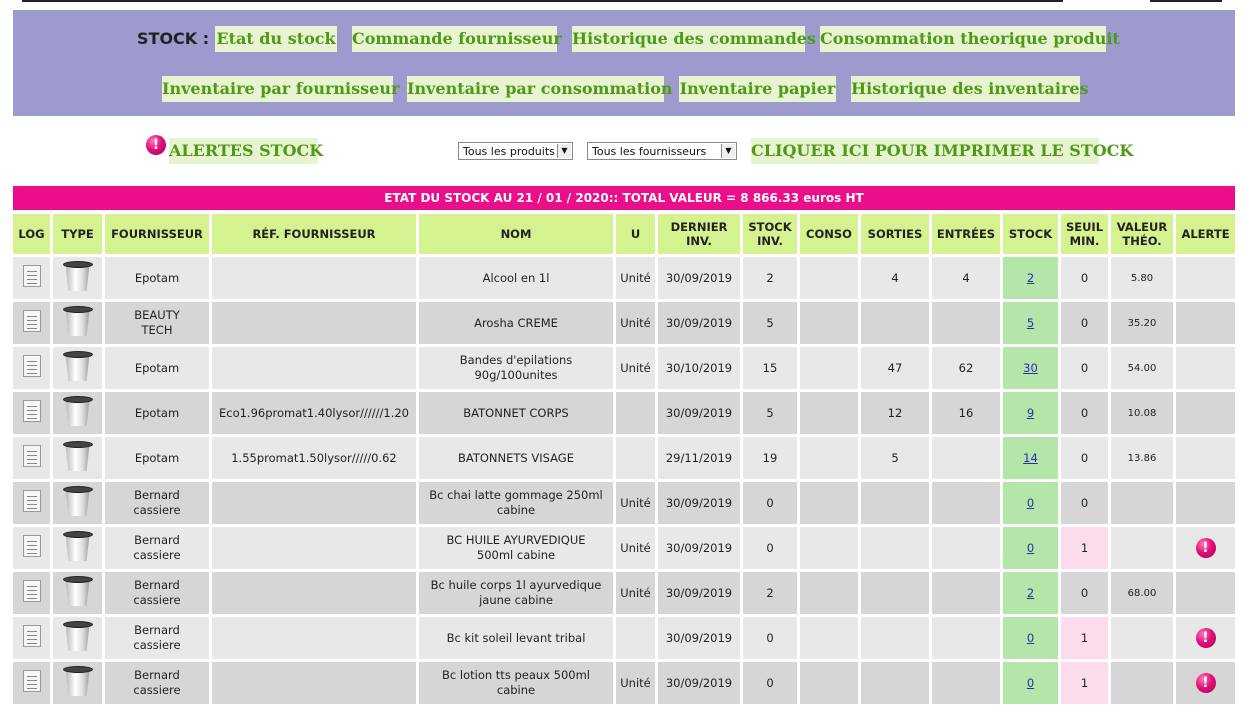 The width and height of the screenshot is (1244, 707). Describe the element at coordinates (895, 234) in the screenshot. I see `col-sorties: SORTIES` at that location.